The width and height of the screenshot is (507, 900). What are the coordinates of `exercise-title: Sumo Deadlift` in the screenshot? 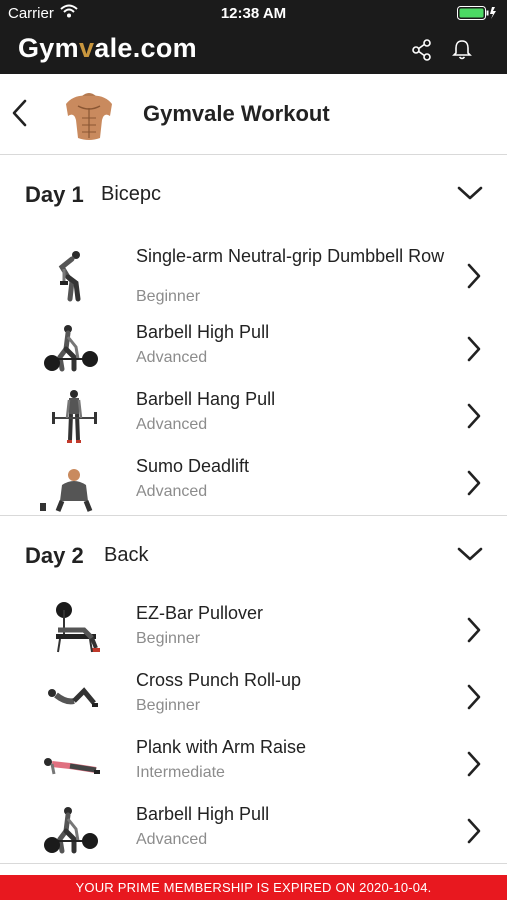 It's located at (193, 466).